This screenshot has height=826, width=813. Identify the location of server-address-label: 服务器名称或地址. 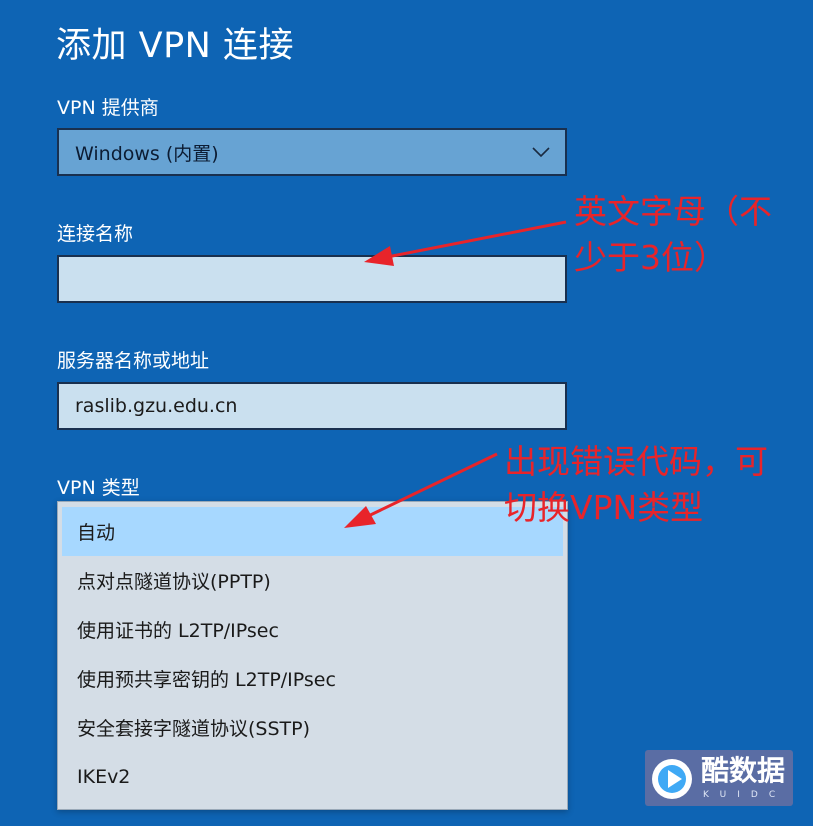
(133, 361).